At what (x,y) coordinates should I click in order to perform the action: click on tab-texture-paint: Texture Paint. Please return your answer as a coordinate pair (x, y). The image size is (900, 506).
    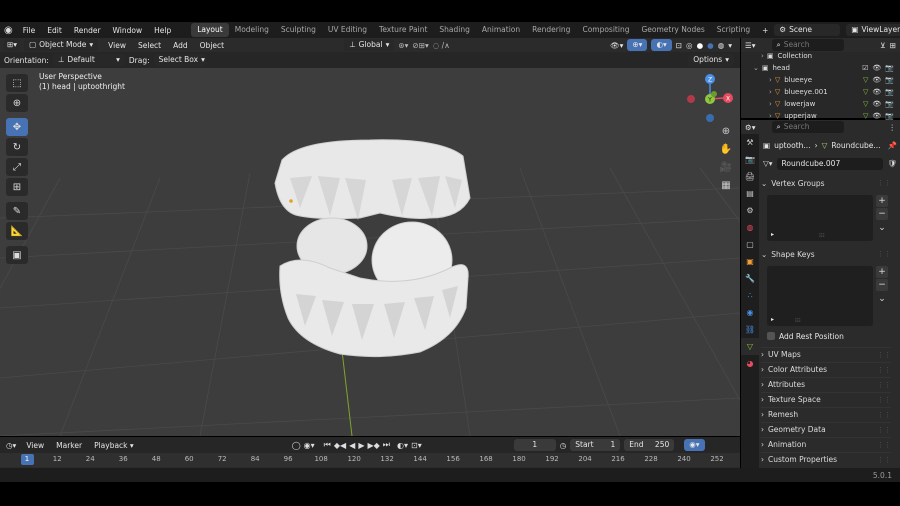
    Looking at the image, I should click on (403, 30).